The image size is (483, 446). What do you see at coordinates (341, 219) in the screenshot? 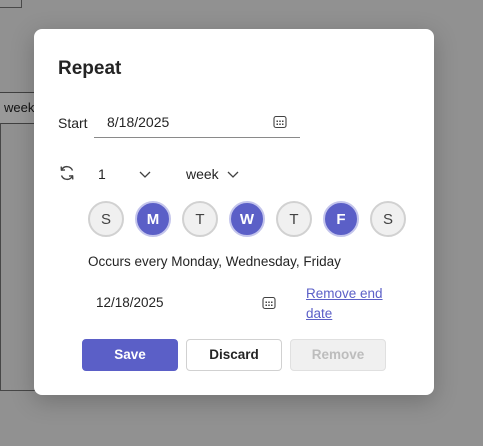
I see `day-toggle-friday: F` at bounding box center [341, 219].